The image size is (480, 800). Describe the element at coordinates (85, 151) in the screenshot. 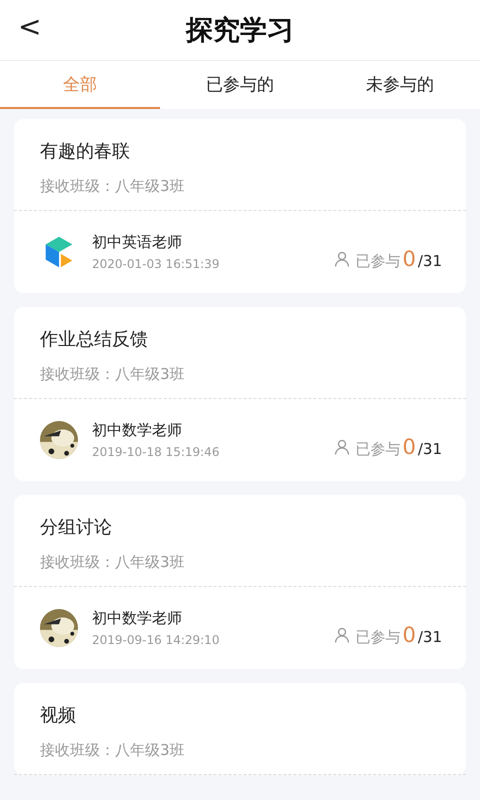

I see `task-title: 有趣的春联` at that location.